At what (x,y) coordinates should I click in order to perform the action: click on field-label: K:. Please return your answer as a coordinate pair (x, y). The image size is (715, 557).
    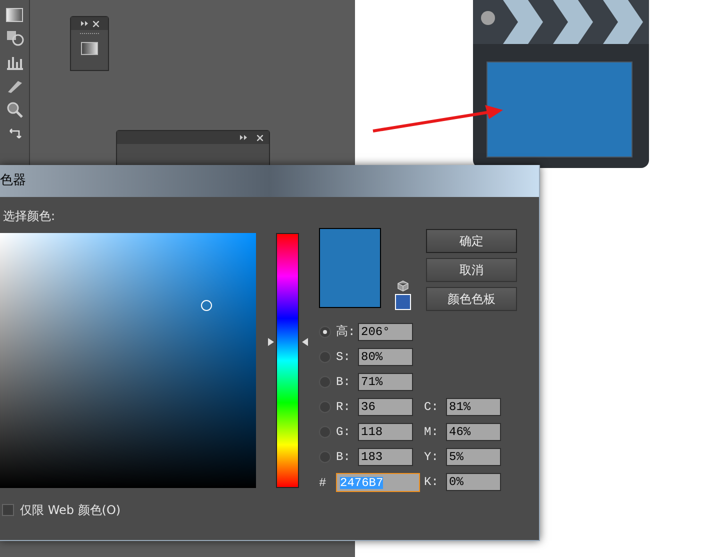
    Looking at the image, I should click on (432, 482).